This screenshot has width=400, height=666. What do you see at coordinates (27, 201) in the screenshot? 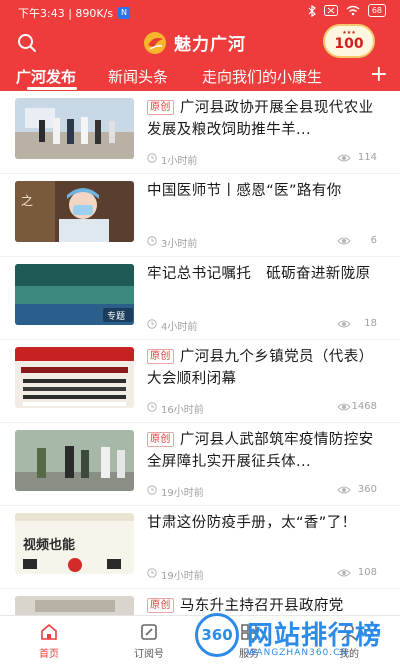
I see `svg-text: 之` at bounding box center [27, 201].